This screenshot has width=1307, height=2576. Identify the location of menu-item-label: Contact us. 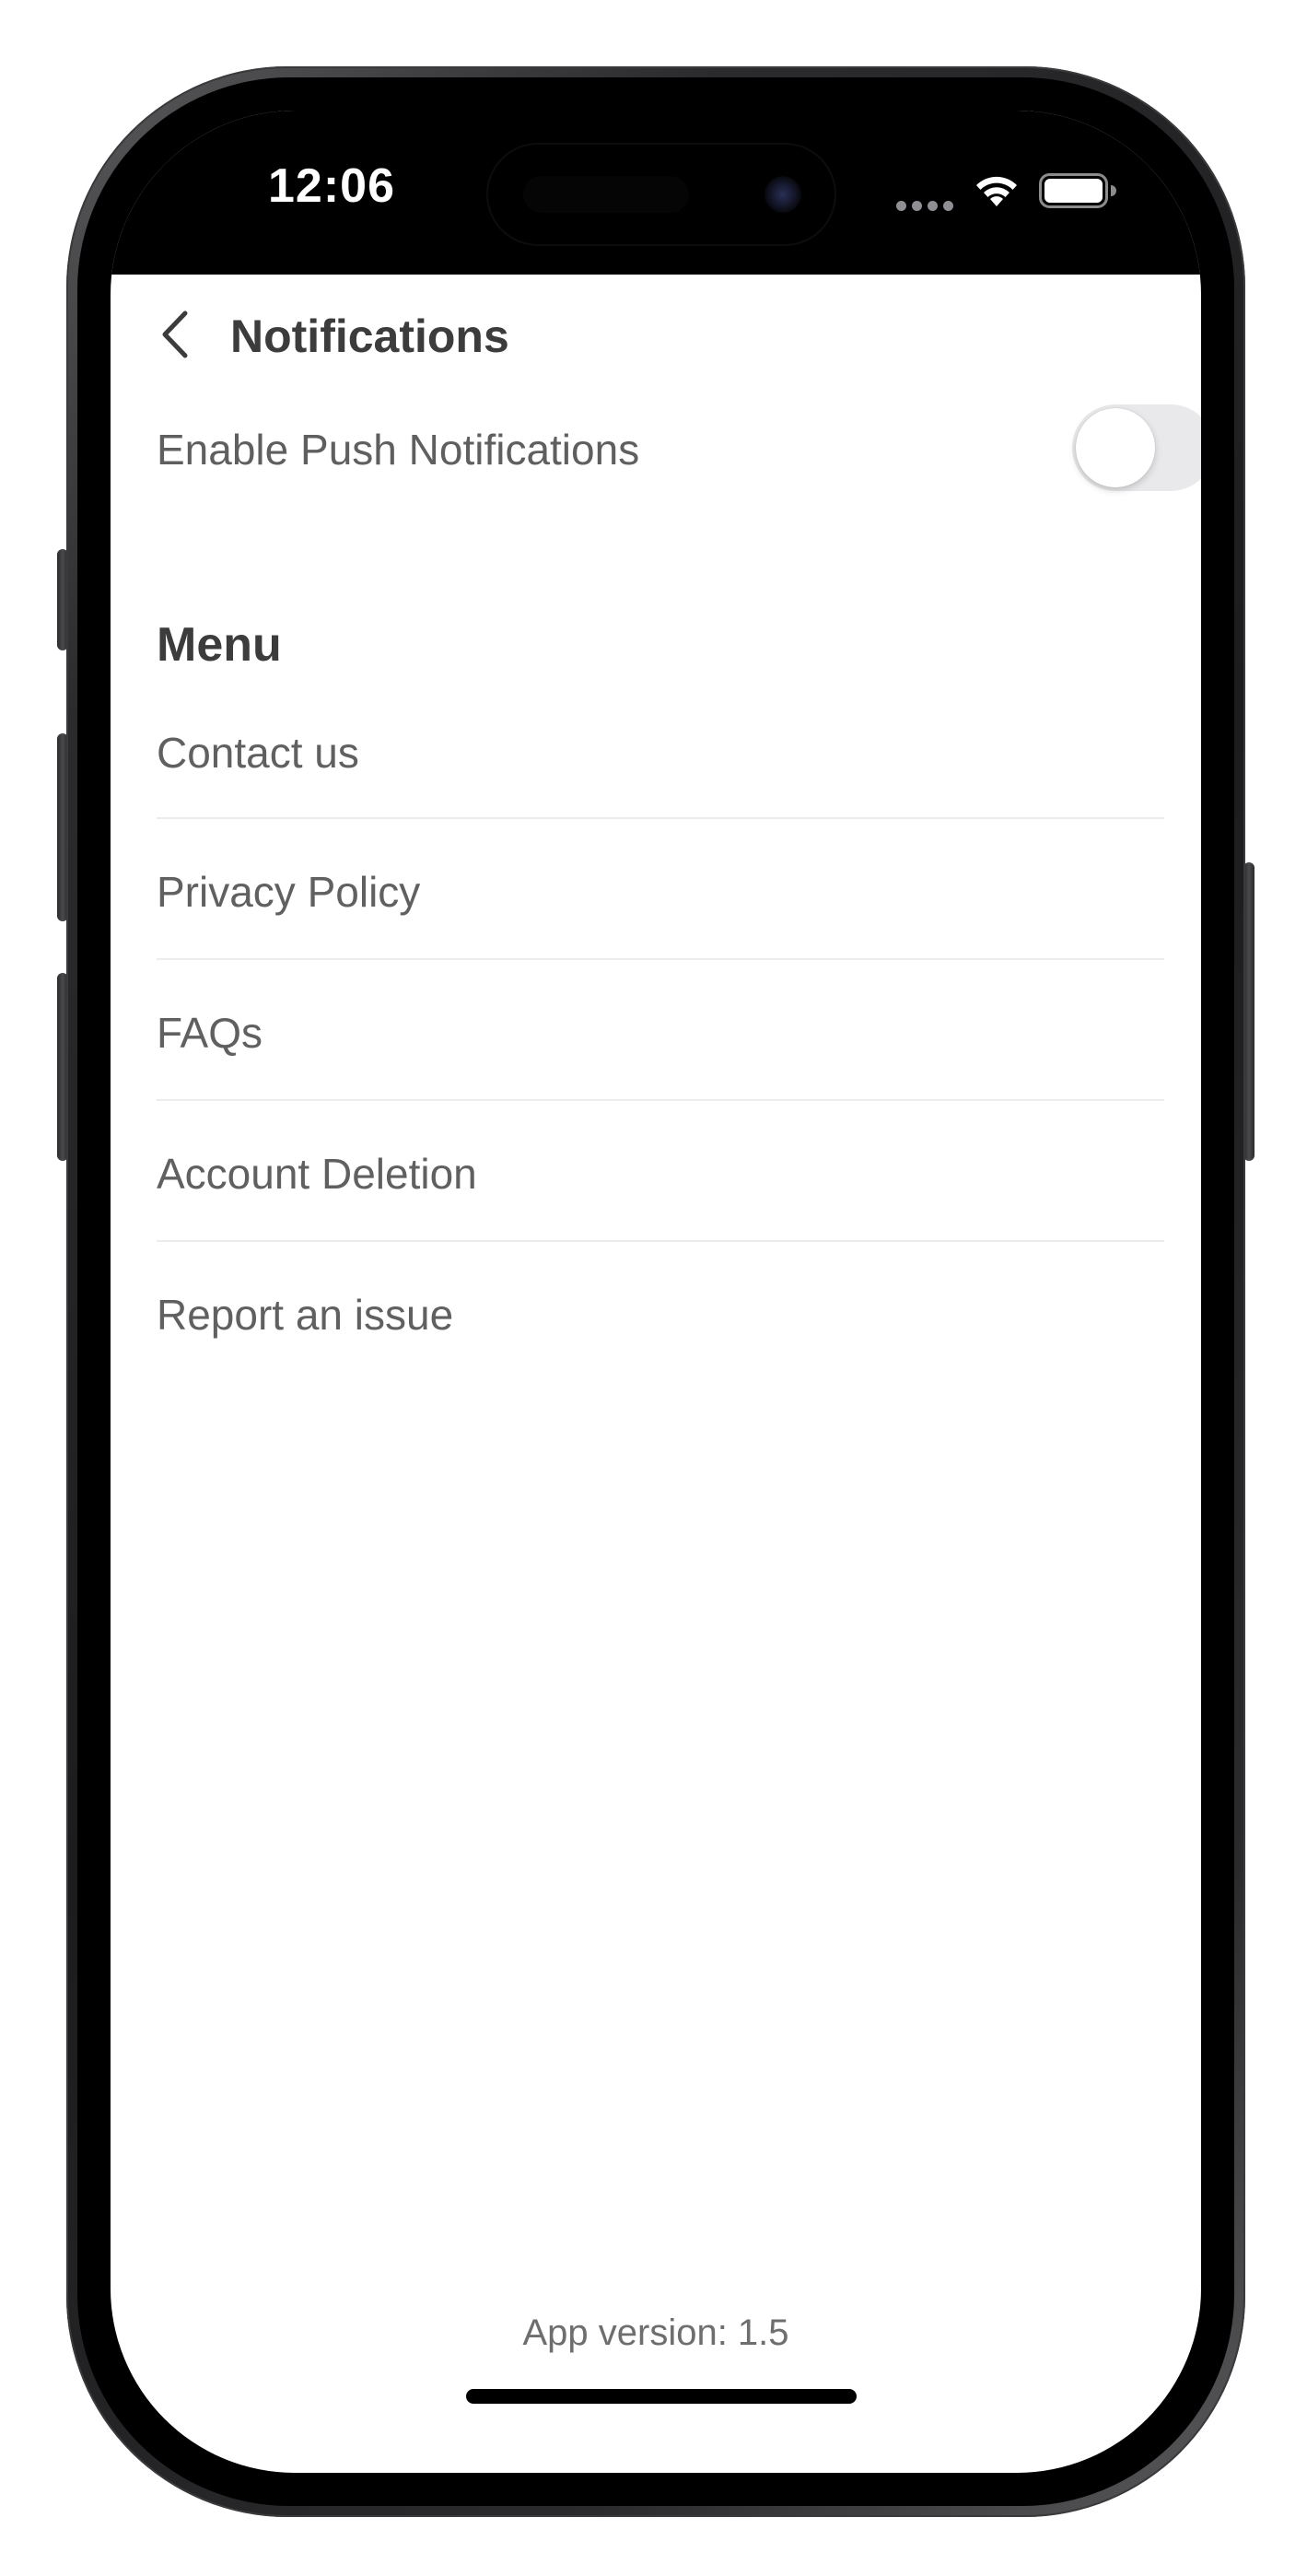
(258, 753).